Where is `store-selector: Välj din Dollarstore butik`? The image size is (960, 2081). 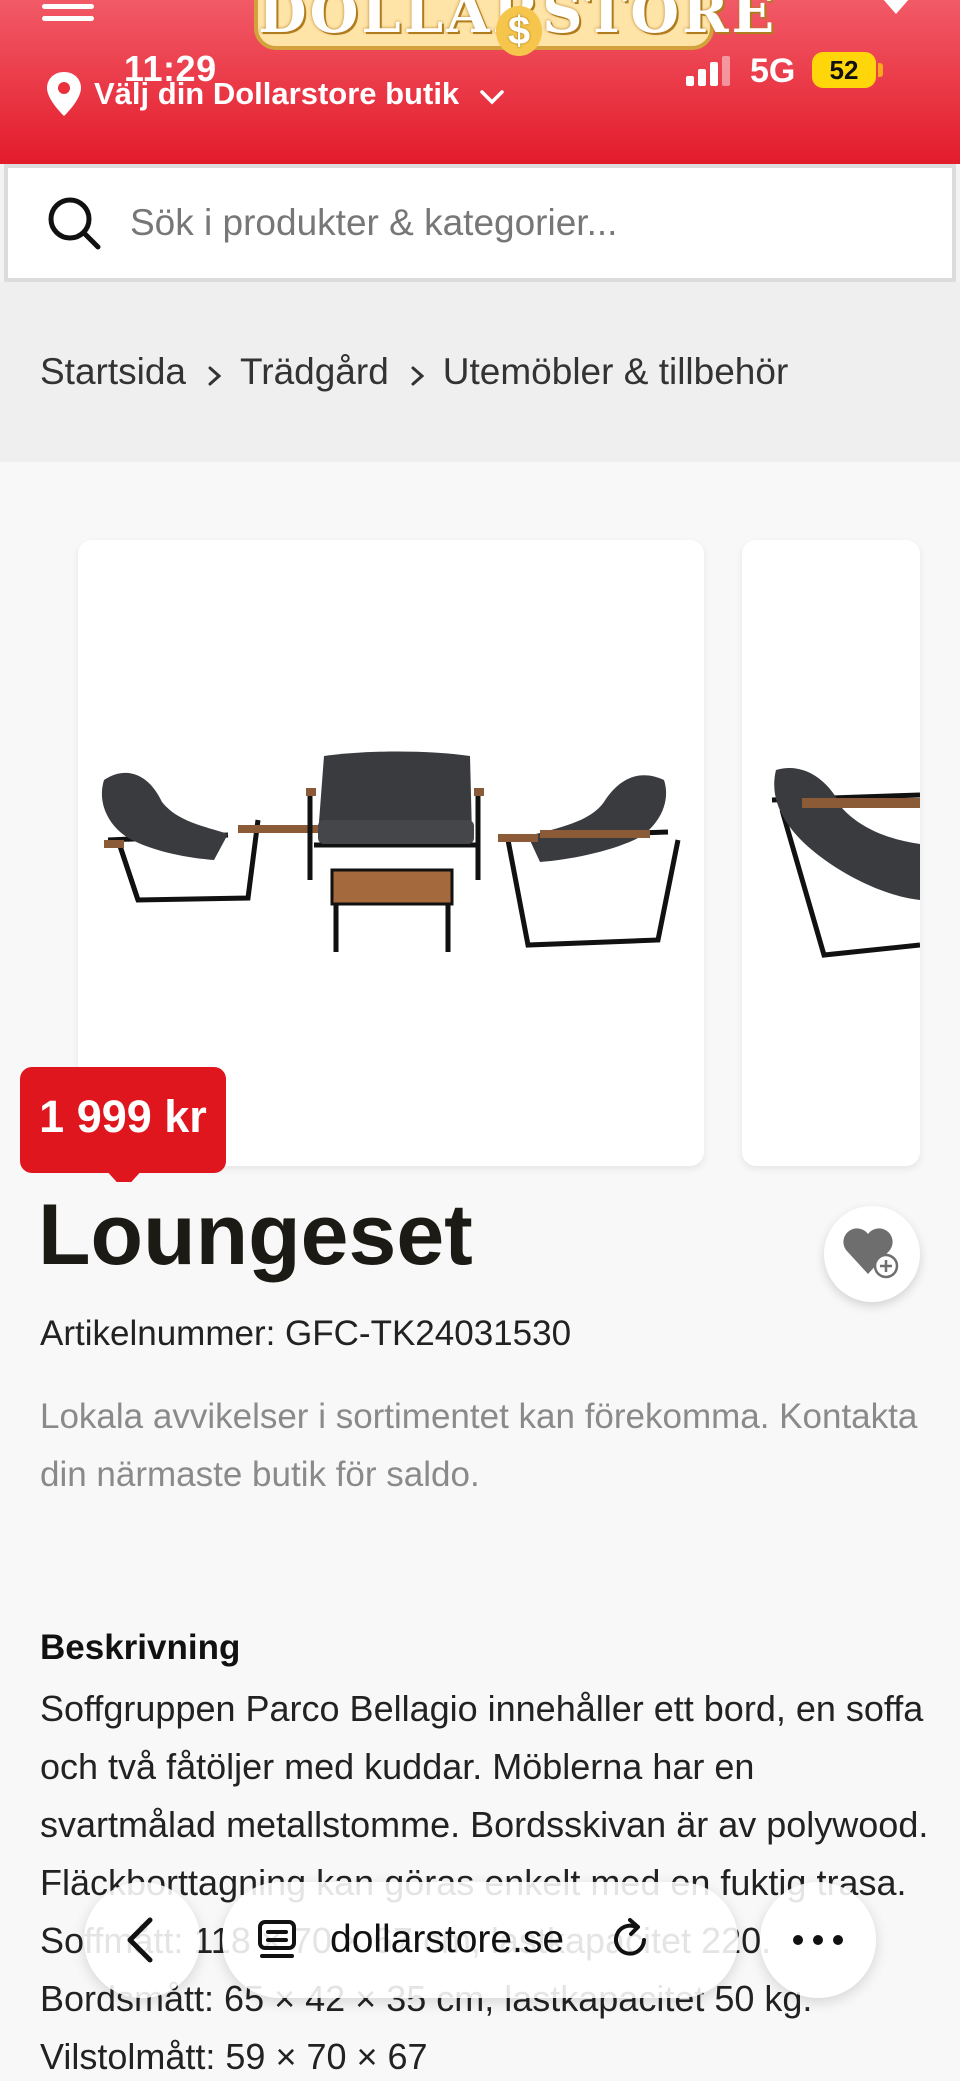 store-selector: Välj din Dollarstore butik is located at coordinates (274, 94).